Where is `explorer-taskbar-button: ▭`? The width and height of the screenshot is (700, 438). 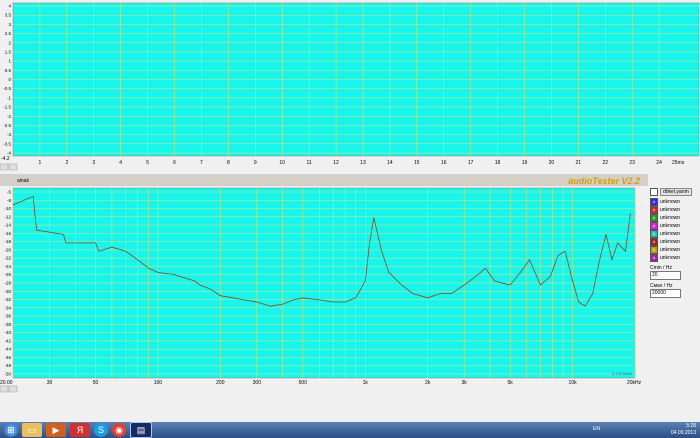
explorer-taskbar-button: ▭ is located at coordinates (32, 430).